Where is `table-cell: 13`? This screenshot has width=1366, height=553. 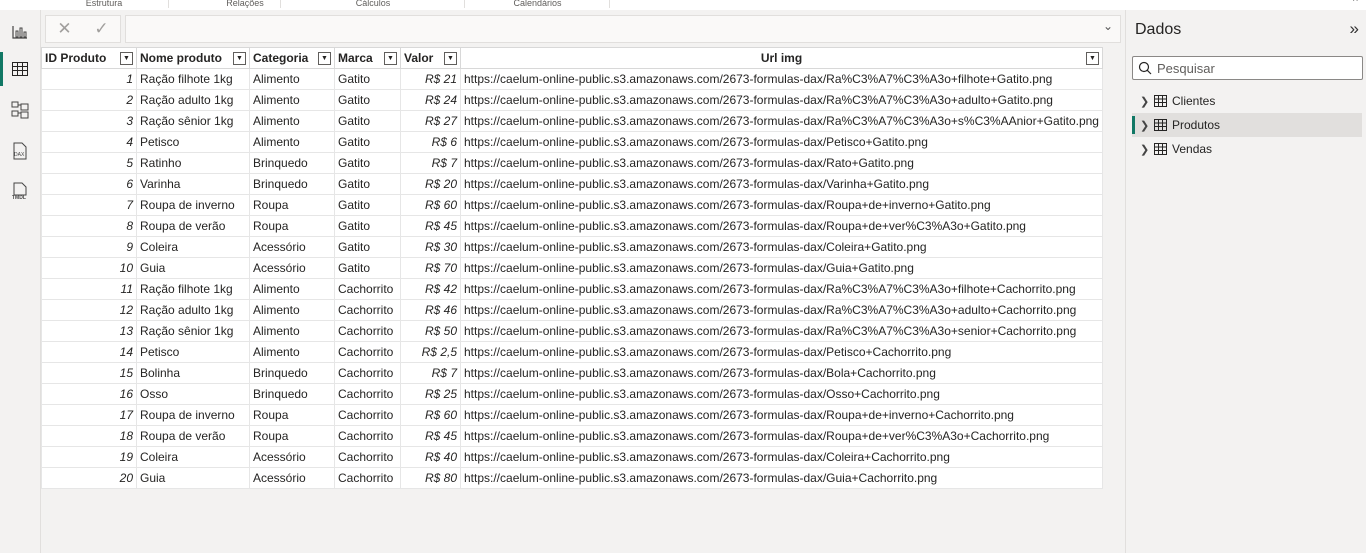
table-cell: 13 is located at coordinates (89, 331).